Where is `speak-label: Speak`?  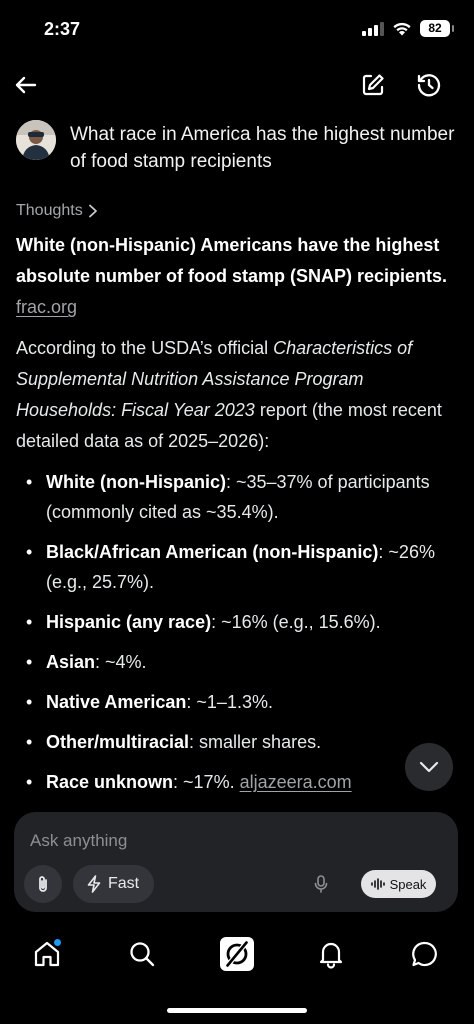 speak-label: Speak is located at coordinates (408, 884).